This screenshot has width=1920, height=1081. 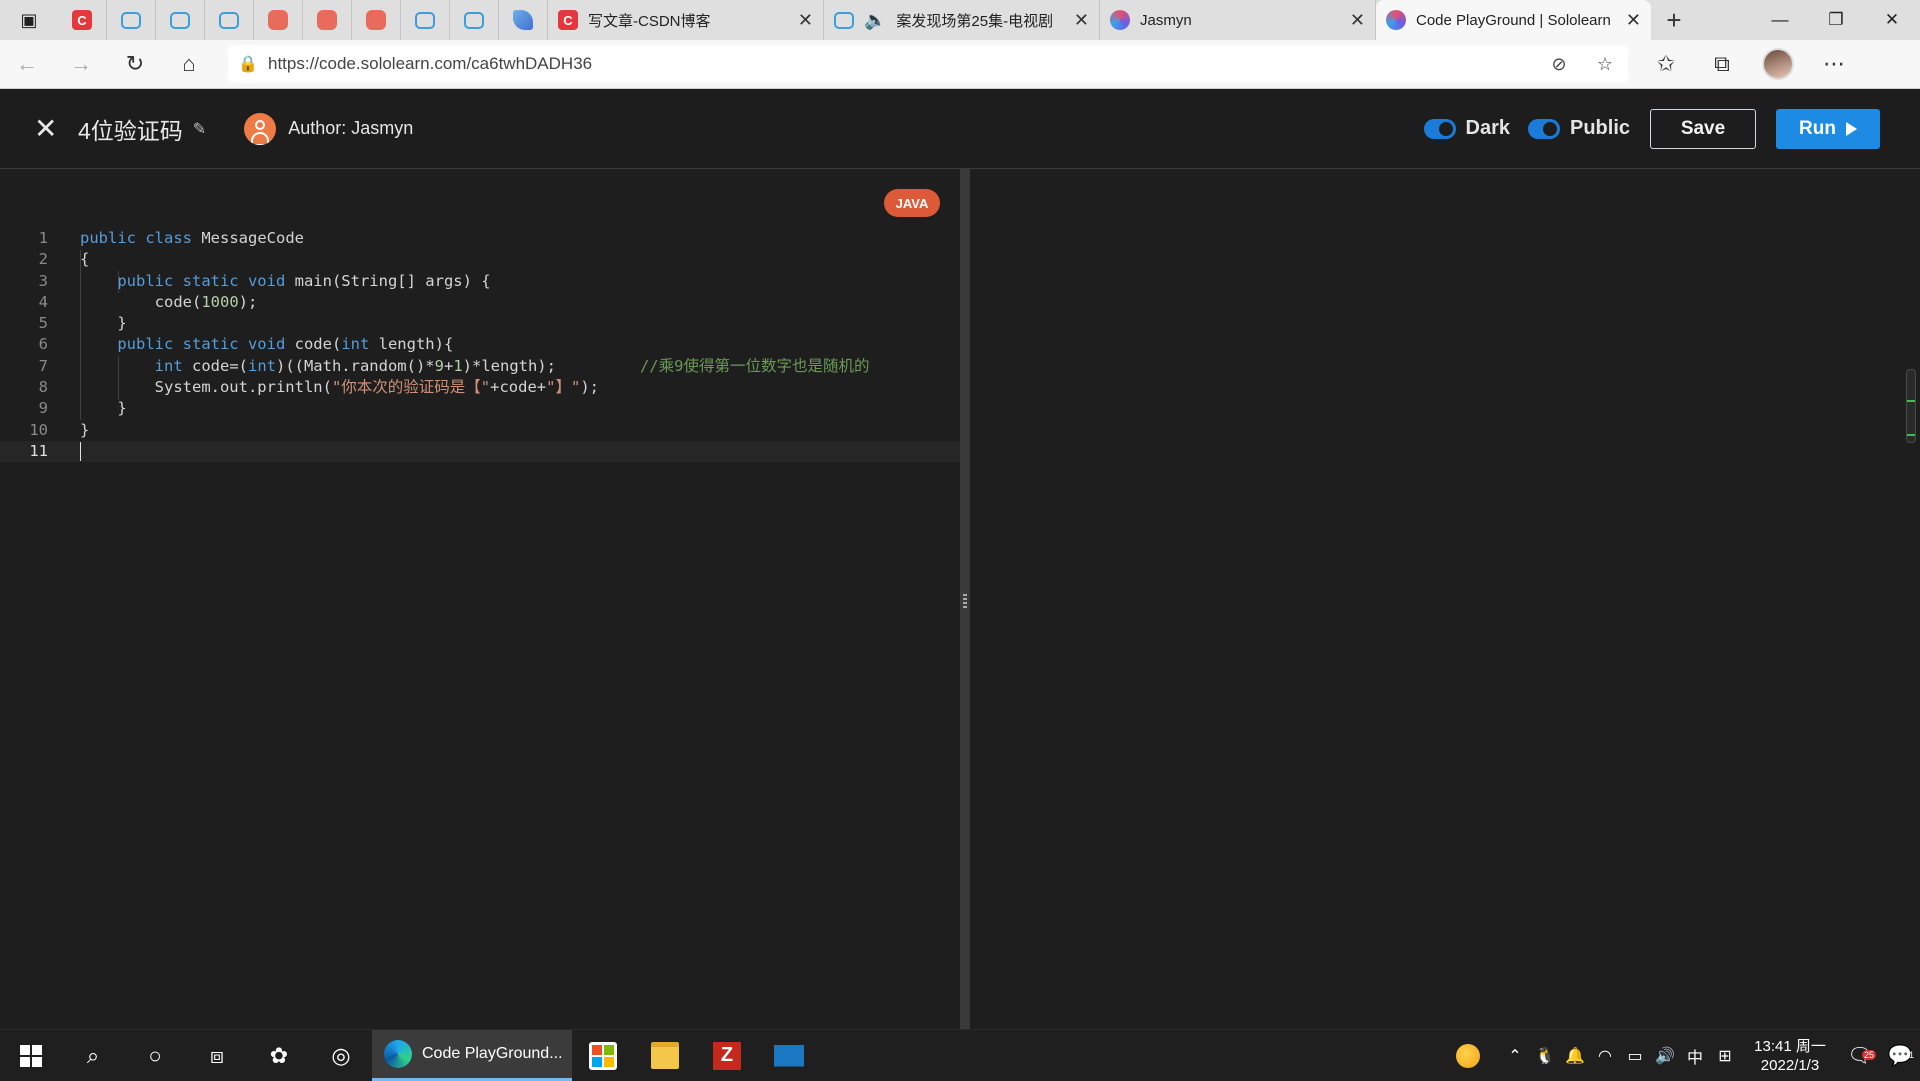 What do you see at coordinates (1605, 1056) in the screenshot?
I see `wifi-icon: ◠` at bounding box center [1605, 1056].